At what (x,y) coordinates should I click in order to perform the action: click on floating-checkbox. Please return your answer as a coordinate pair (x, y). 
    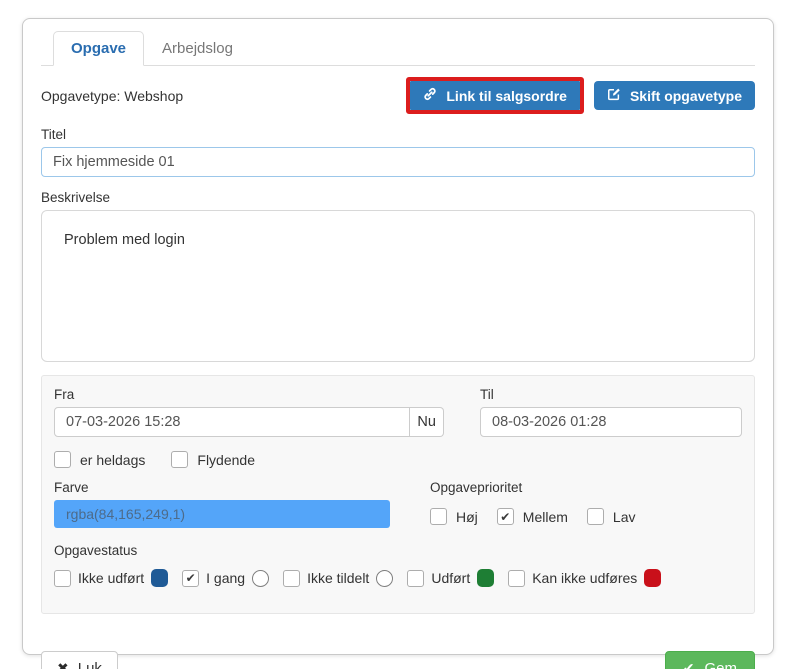
    Looking at the image, I should click on (180, 459).